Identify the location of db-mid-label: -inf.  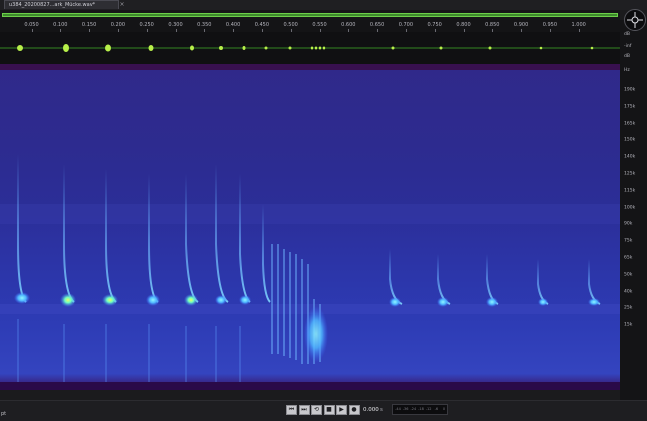
(628, 46).